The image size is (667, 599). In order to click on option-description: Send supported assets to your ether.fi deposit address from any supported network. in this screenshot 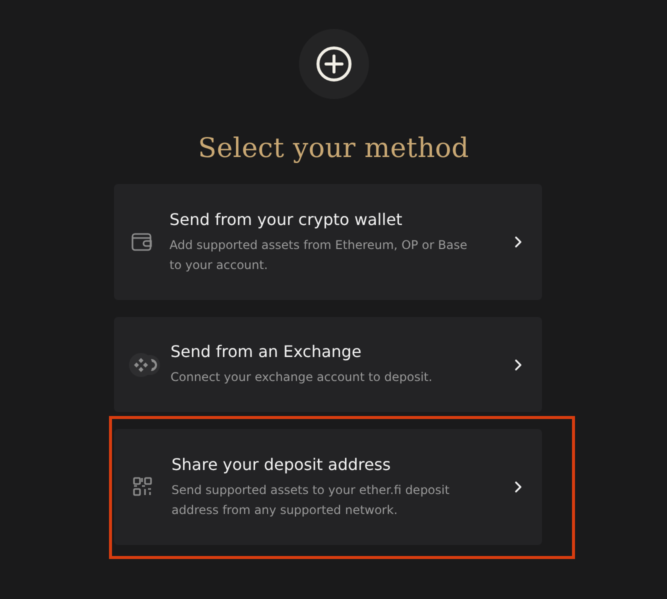, I will do `click(311, 500)`.